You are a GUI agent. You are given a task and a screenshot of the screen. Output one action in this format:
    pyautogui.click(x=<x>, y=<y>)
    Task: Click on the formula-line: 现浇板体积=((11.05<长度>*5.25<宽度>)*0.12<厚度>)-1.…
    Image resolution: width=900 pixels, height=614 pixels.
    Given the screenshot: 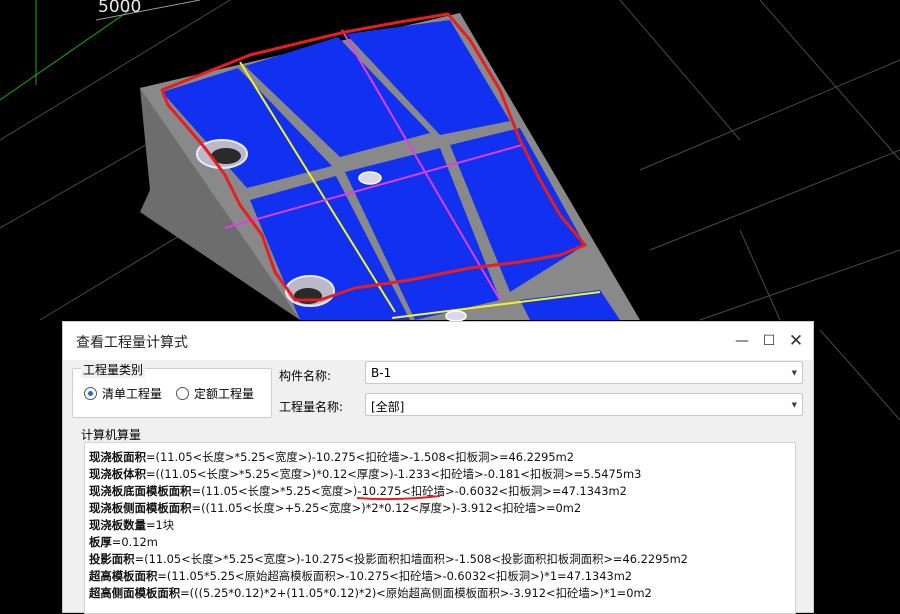 What is the action you would take?
    pyautogui.click(x=365, y=474)
    